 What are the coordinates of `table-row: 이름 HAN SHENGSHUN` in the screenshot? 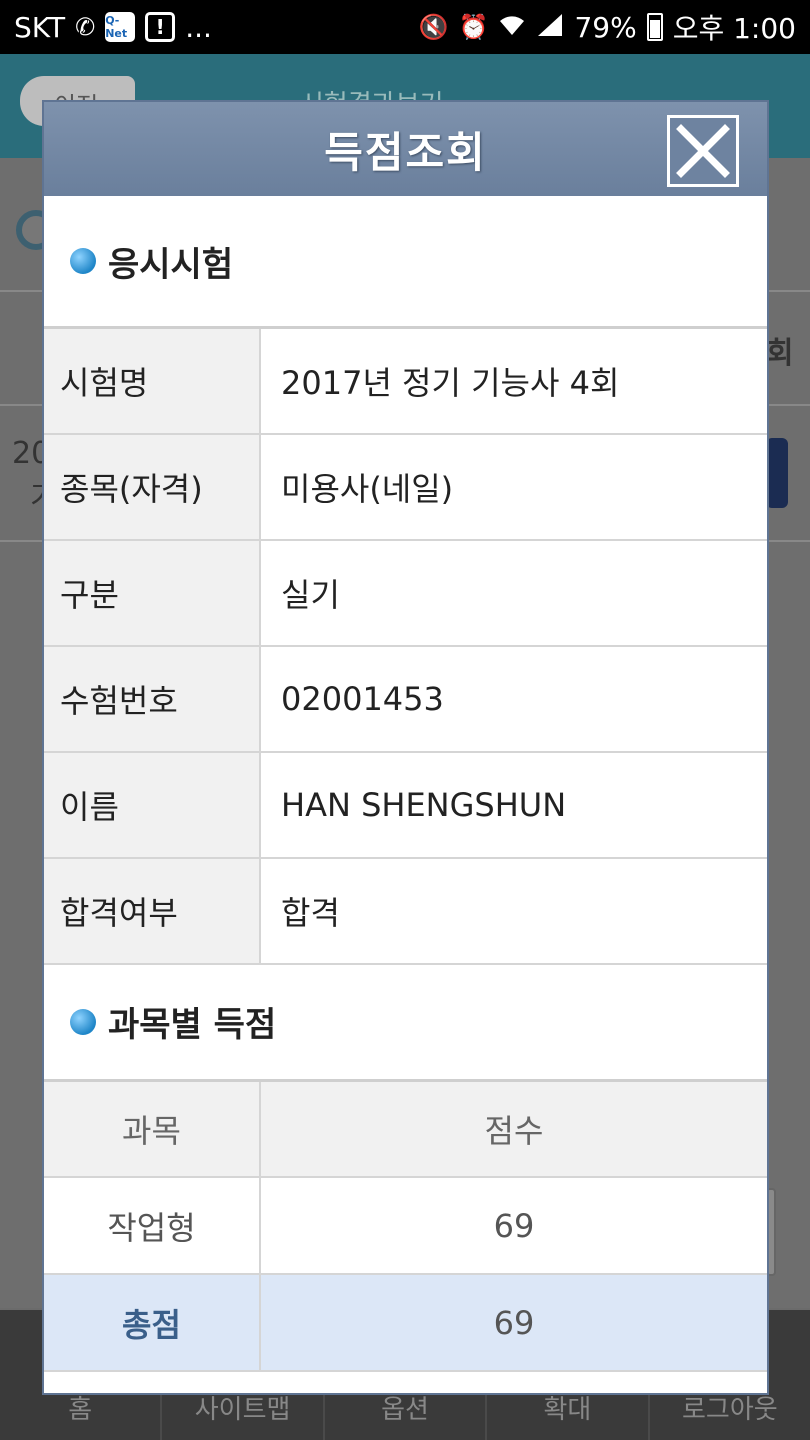 It's located at (405, 804).